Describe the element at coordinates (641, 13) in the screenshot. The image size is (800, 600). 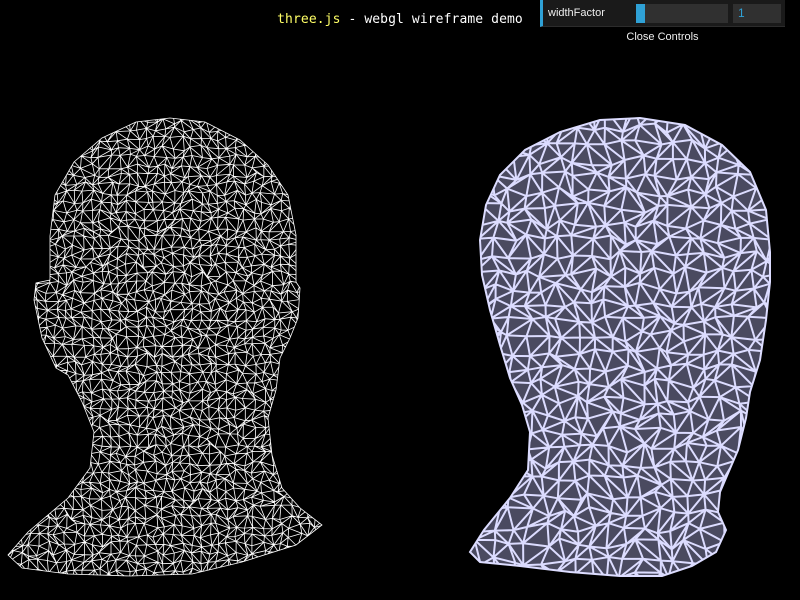
I see `slider-fill` at that location.